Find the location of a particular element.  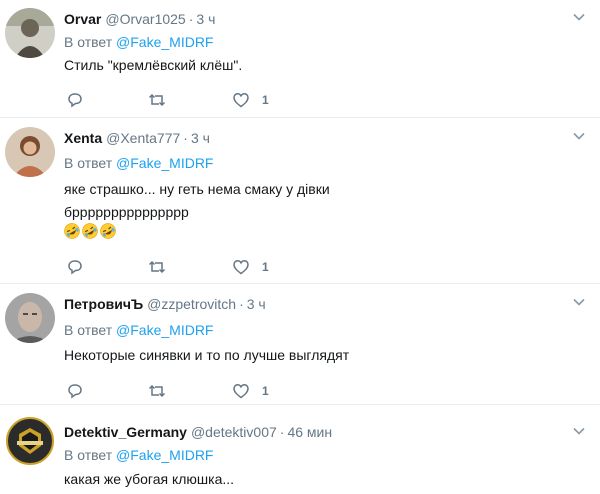

author-name: ПетровичЪ is located at coordinates (103, 304).